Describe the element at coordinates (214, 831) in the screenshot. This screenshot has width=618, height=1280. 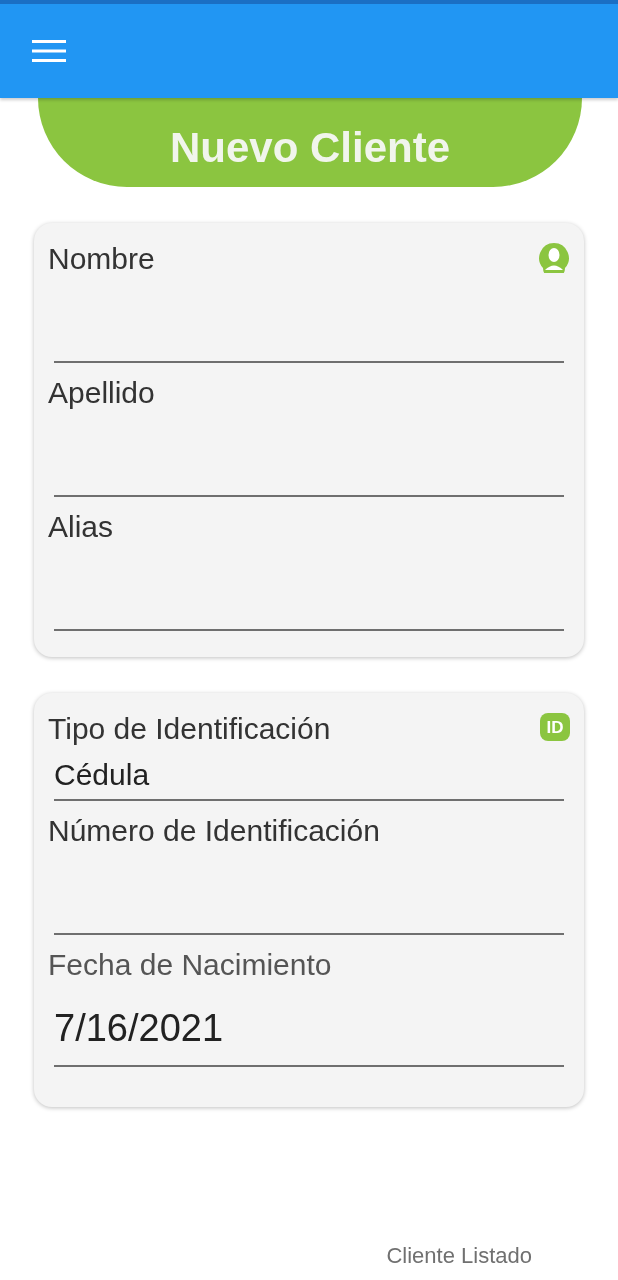
I see `field-label: Número de Identificación` at that location.